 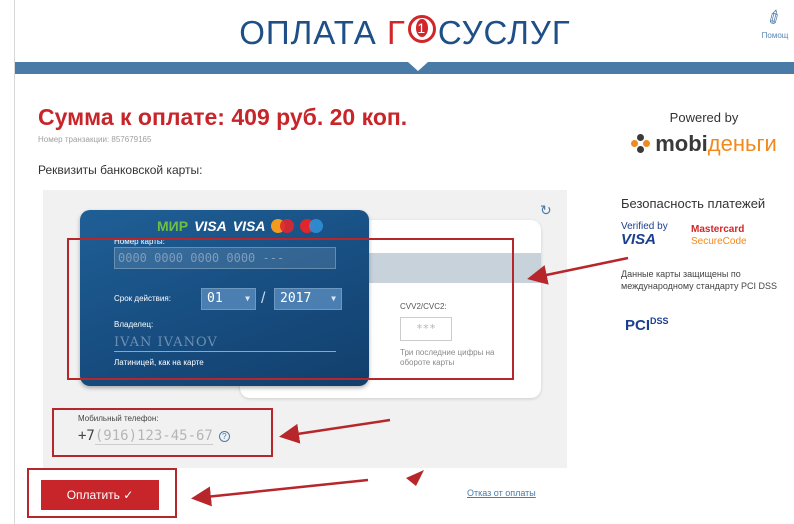 What do you see at coordinates (742, 143) in the screenshot?
I see `mobidengi-text-2: деньги` at bounding box center [742, 143].